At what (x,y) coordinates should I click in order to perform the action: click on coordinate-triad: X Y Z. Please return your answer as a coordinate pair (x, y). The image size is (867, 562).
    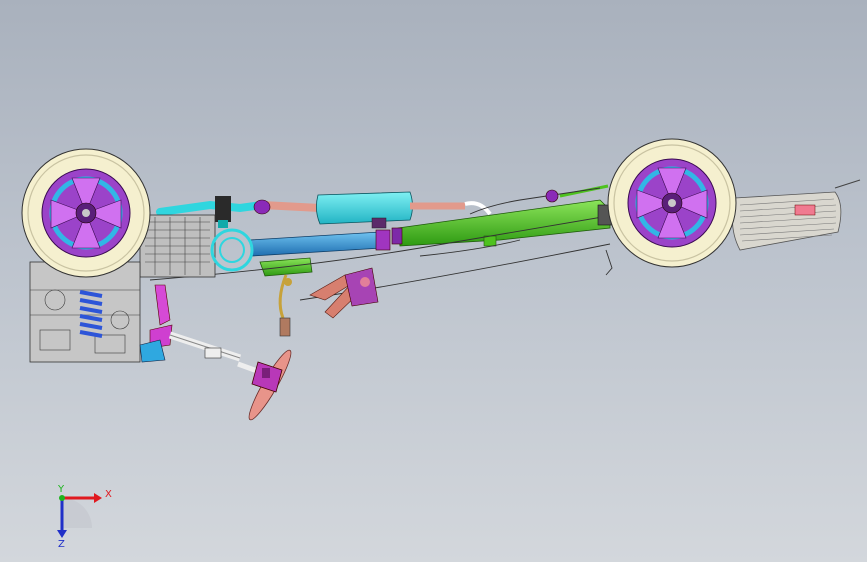
    Looking at the image, I should click on (84, 517).